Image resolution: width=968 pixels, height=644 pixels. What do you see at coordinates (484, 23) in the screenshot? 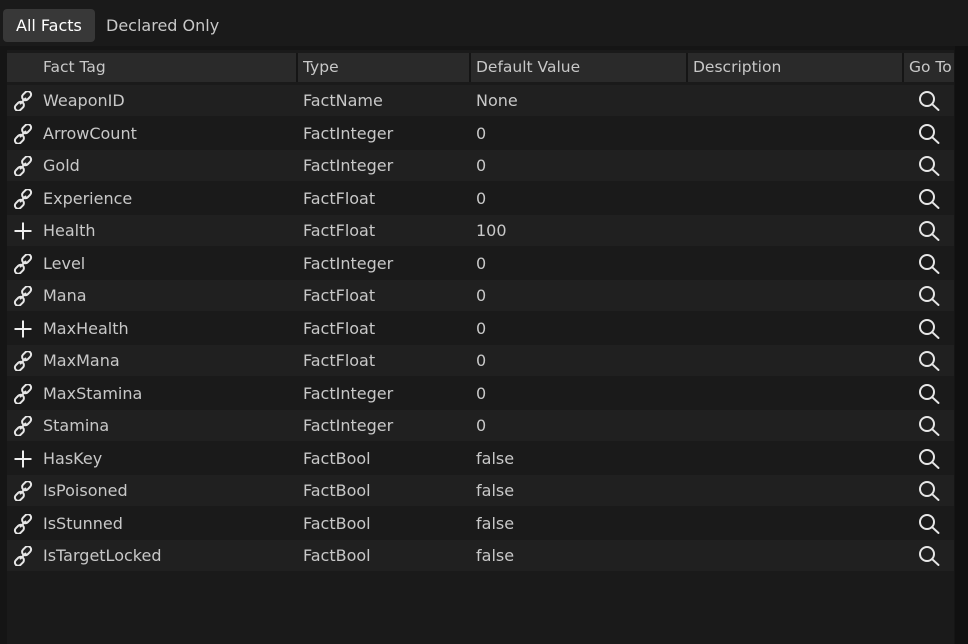
I see `tab-bar: All Facts Declared Only` at bounding box center [484, 23].